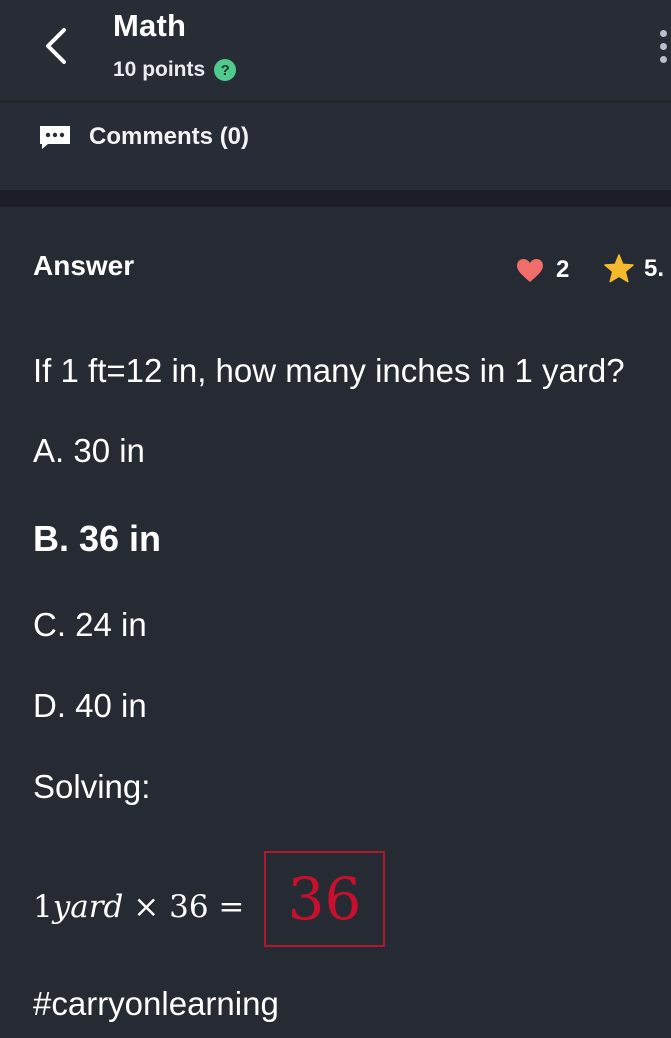 The image size is (671, 1038). What do you see at coordinates (84, 265) in the screenshot?
I see `answer-heading: Answer` at bounding box center [84, 265].